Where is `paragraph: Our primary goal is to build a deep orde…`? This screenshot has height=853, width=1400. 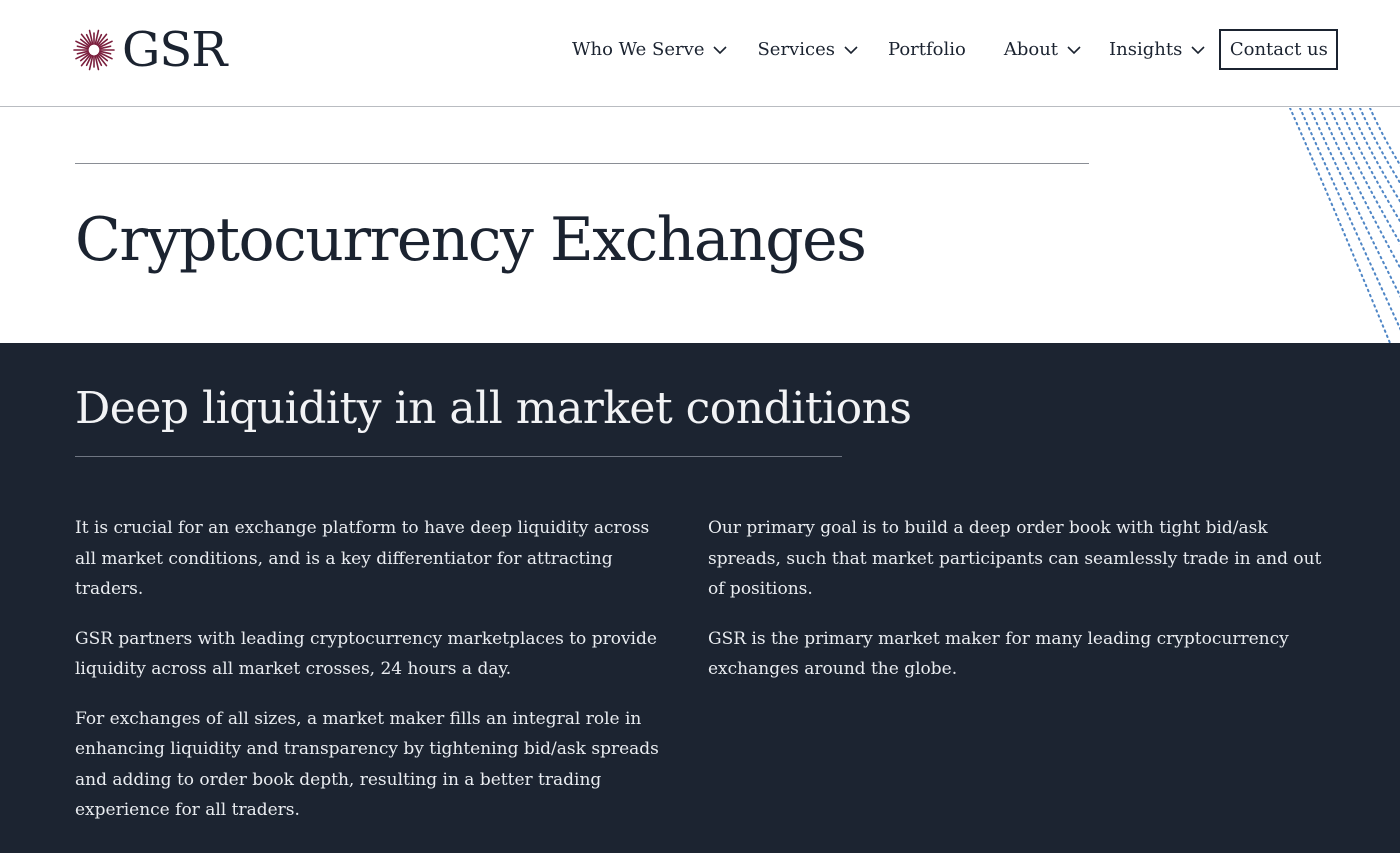 paragraph: Our primary goal is to build a deep orde… is located at coordinates (1015, 558).